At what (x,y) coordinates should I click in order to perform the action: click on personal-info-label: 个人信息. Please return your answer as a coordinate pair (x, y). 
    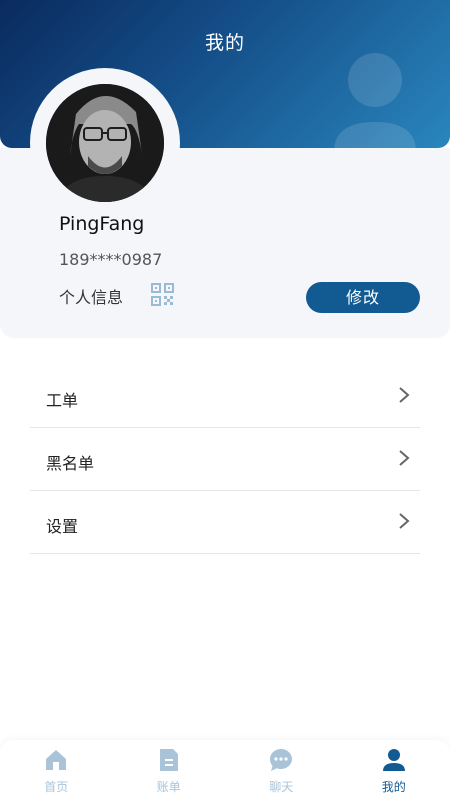
    Looking at the image, I should click on (91, 296).